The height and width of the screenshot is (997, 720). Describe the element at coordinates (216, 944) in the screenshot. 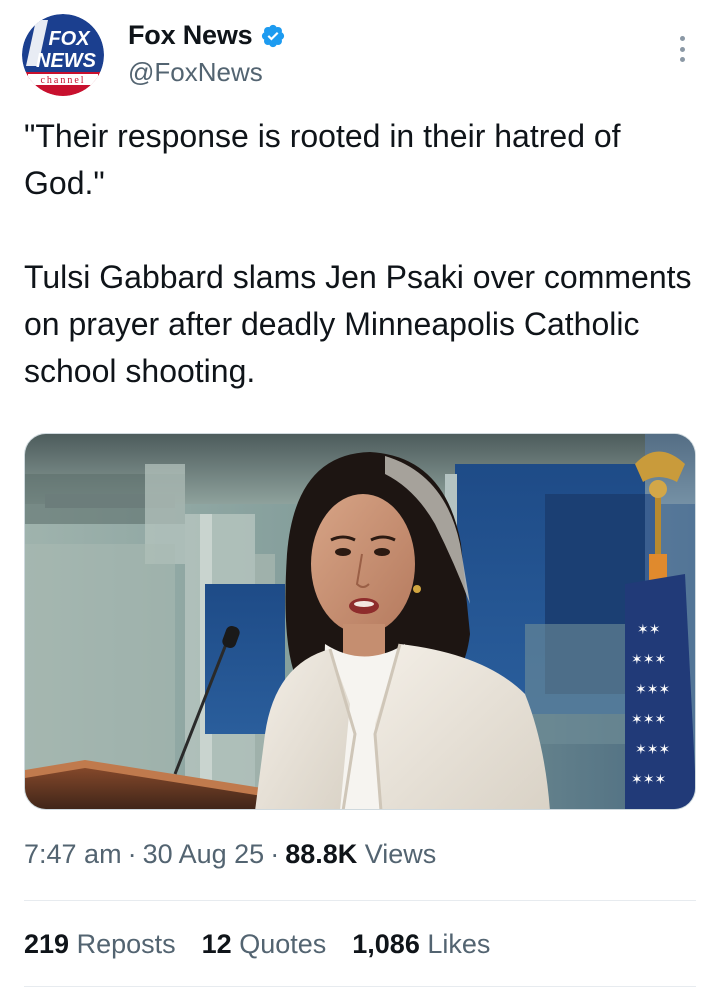

I see `quotes-count: 12` at that location.